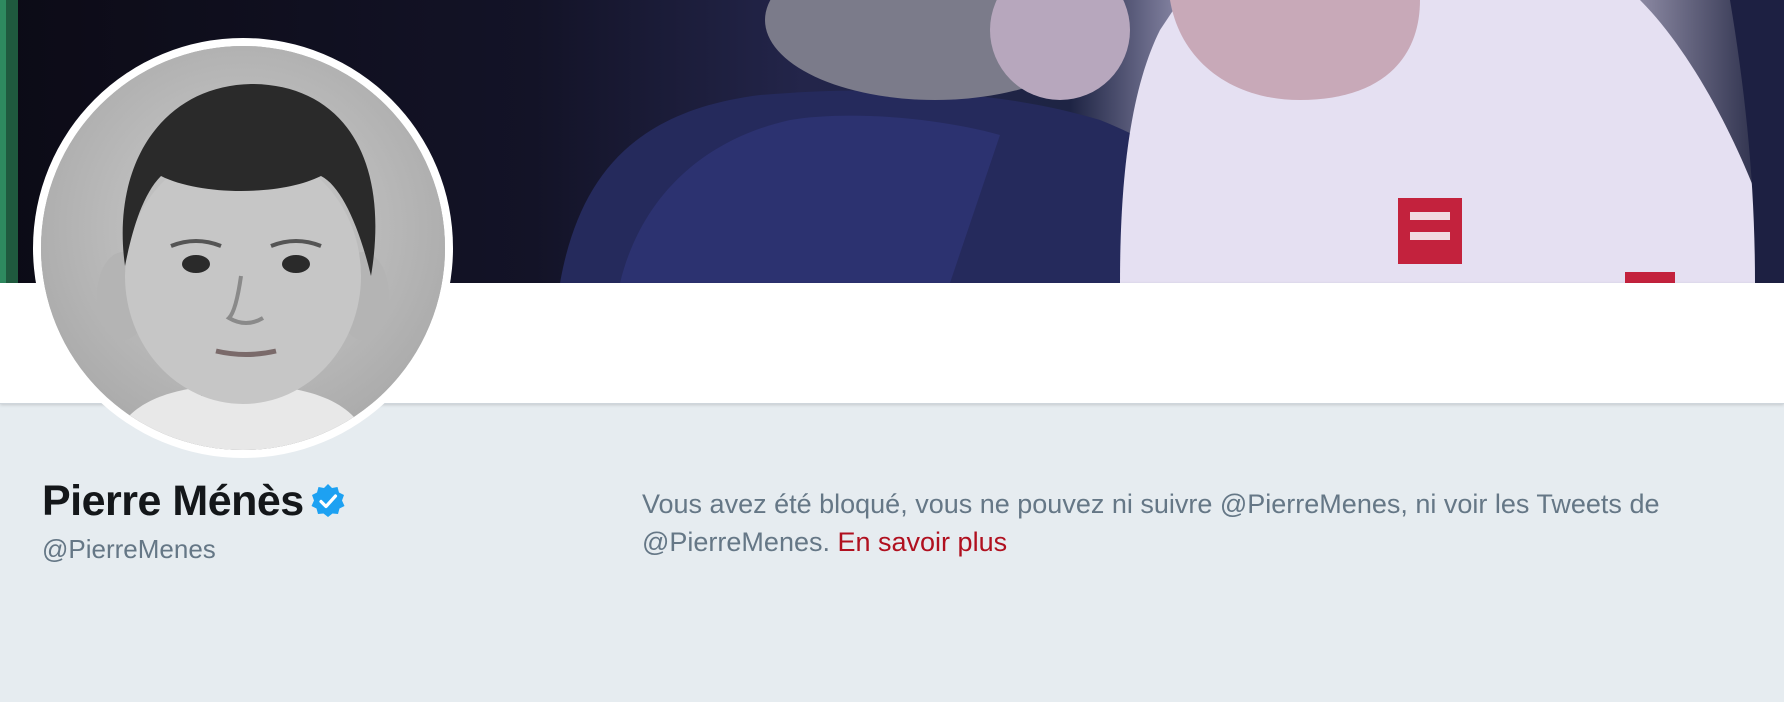 The image size is (1784, 702). I want to click on profile-handle: @PierreMenes, so click(194, 549).